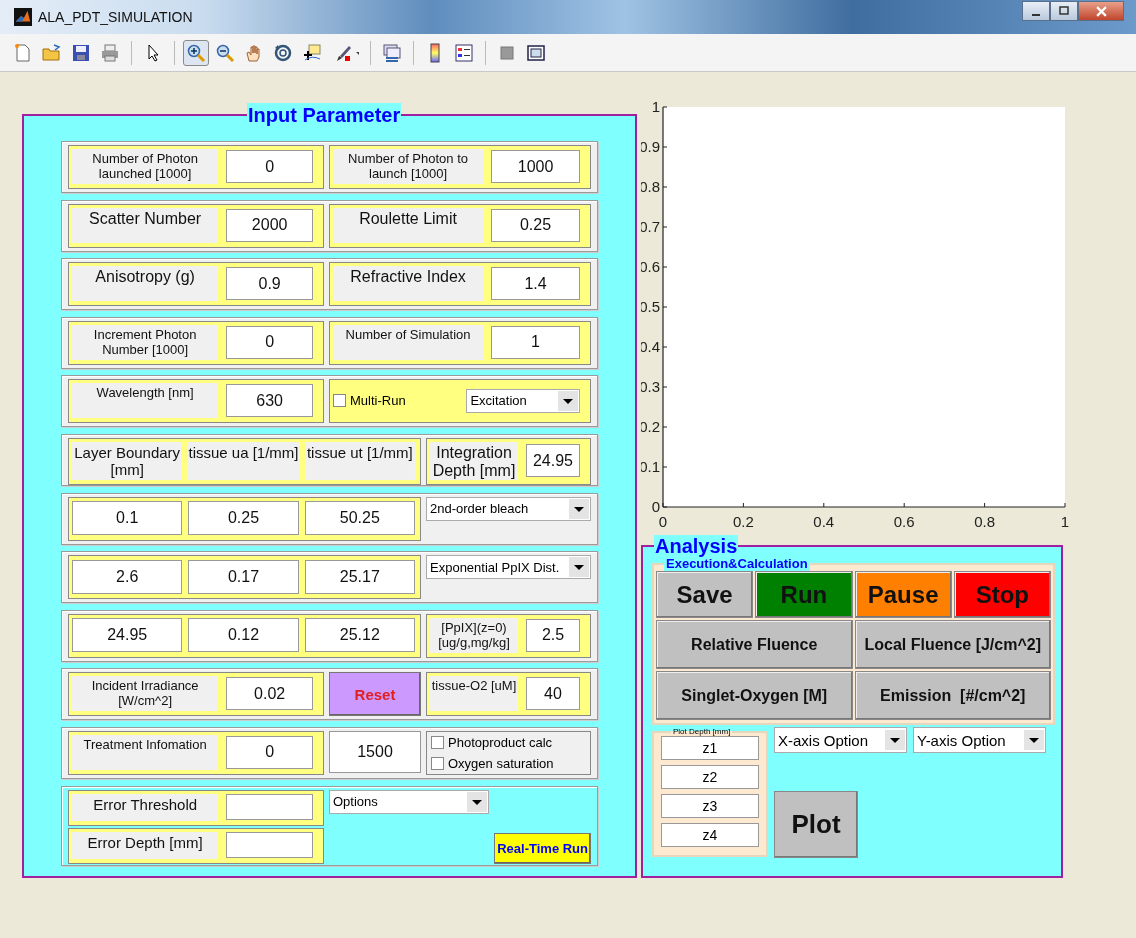 The width and height of the screenshot is (1136, 938). What do you see at coordinates (375, 751) in the screenshot?
I see `input-field: 1500` at bounding box center [375, 751].